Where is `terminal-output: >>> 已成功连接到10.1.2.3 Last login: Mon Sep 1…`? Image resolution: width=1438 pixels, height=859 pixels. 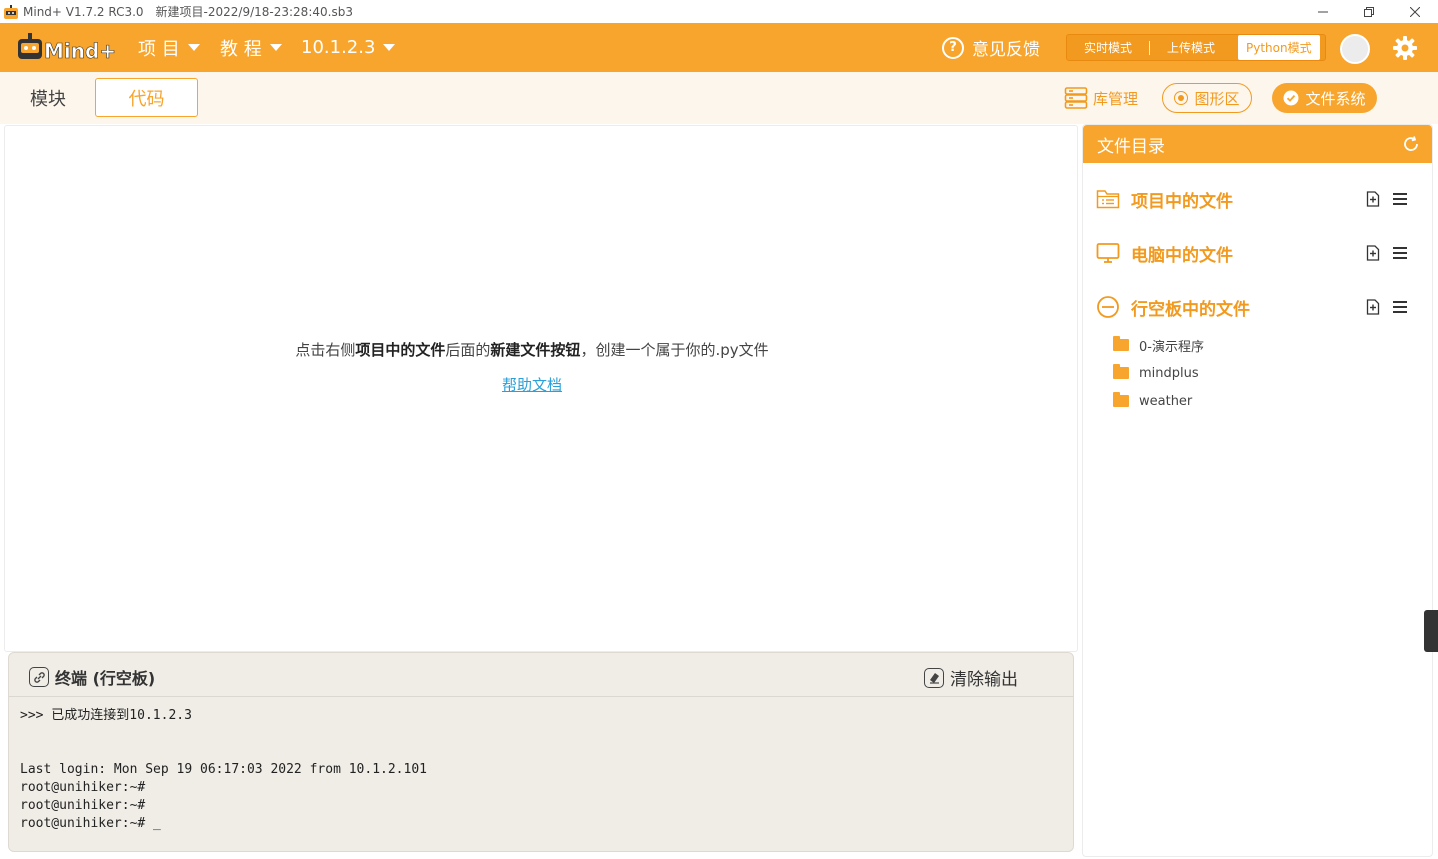 terminal-output: >>> 已成功连接到10.1.2.3 Last login: Mon Sep 1… is located at coordinates (223, 770).